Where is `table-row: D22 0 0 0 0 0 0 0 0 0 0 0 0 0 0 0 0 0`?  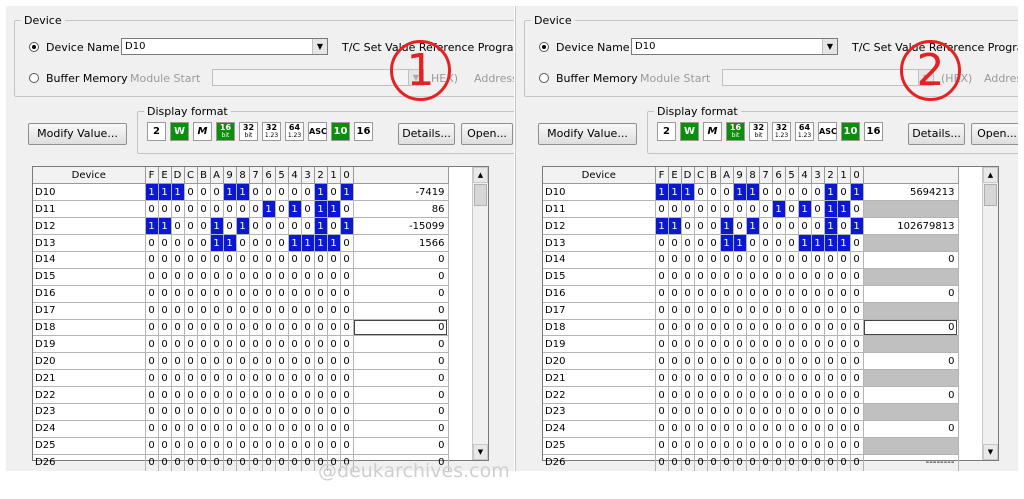
table-row: D22 0 0 0 0 0 0 0 0 0 0 0 0 0 0 0 0 0 is located at coordinates (241, 395).